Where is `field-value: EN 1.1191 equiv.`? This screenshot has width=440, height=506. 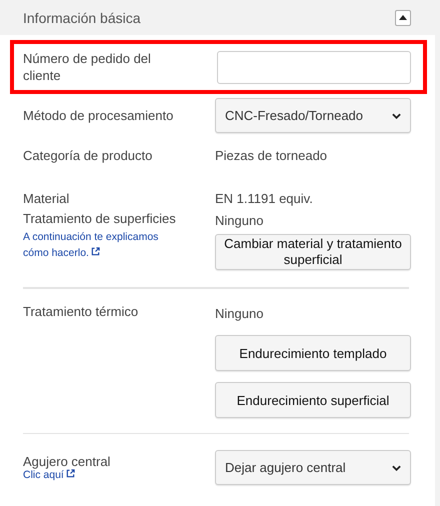
field-value: EN 1.1191 equiv. is located at coordinates (264, 198).